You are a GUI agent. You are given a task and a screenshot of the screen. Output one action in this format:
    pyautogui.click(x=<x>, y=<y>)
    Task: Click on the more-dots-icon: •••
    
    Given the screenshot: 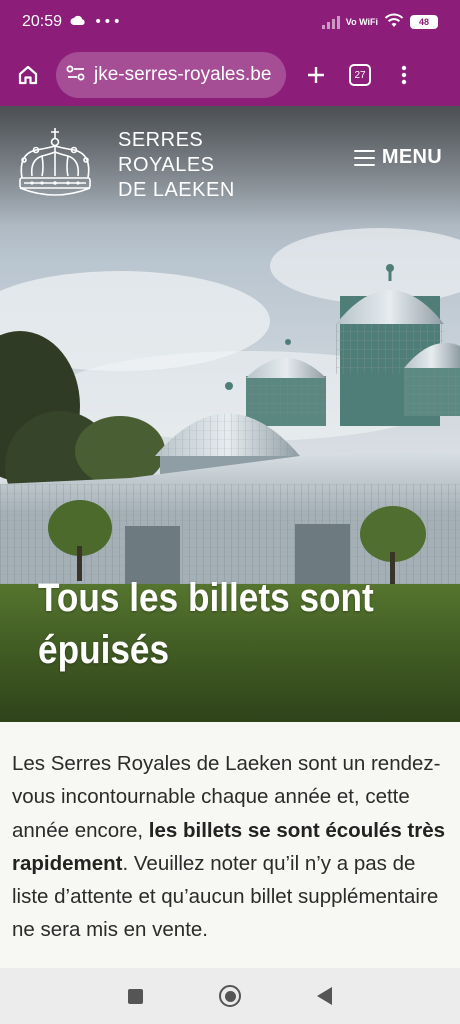 What is the action you would take?
    pyautogui.click(x=108, y=22)
    